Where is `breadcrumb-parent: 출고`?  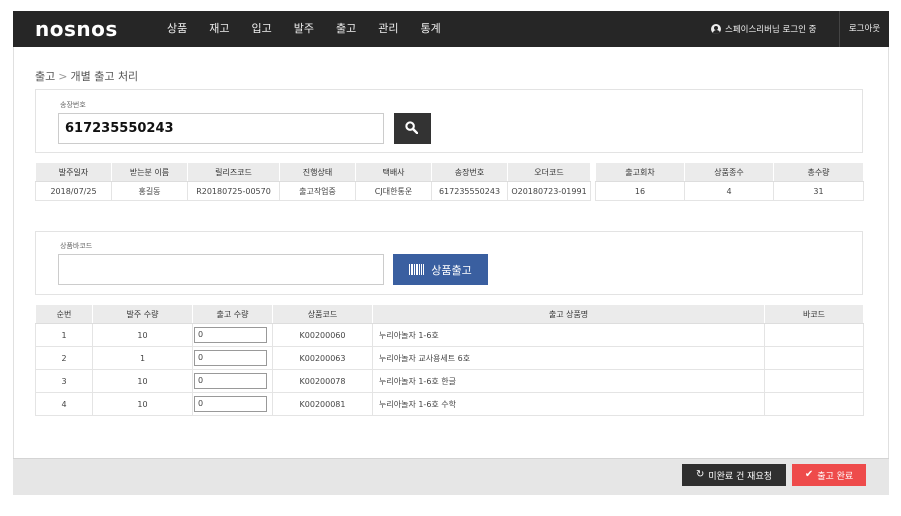
breadcrumb-parent: 출고 is located at coordinates (45, 76).